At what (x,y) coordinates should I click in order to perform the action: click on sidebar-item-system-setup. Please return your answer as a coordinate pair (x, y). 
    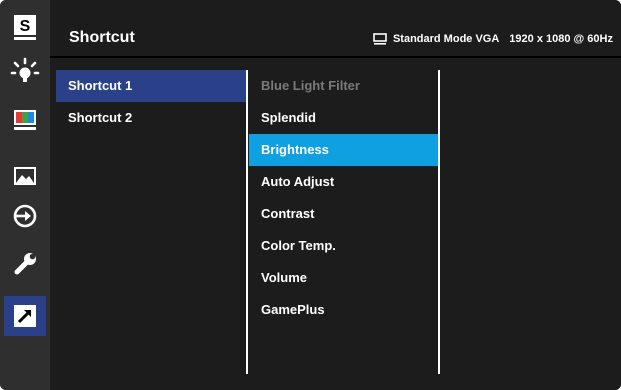
    Looking at the image, I should click on (25, 264).